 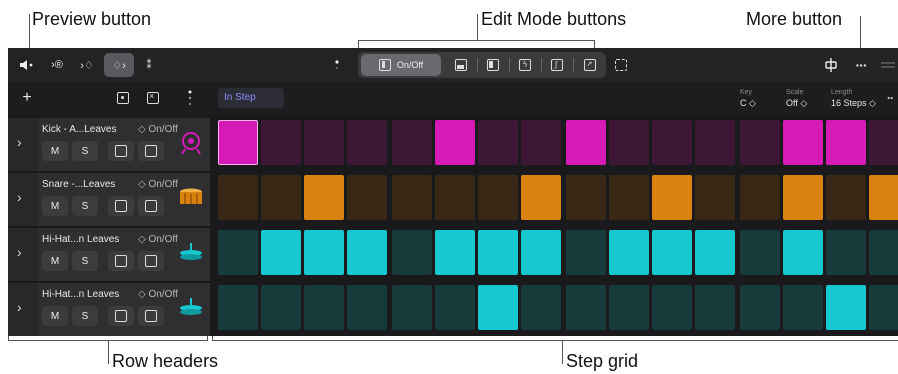 What do you see at coordinates (557, 65) in the screenshot?
I see `edit-mode-offset: ∫` at bounding box center [557, 65].